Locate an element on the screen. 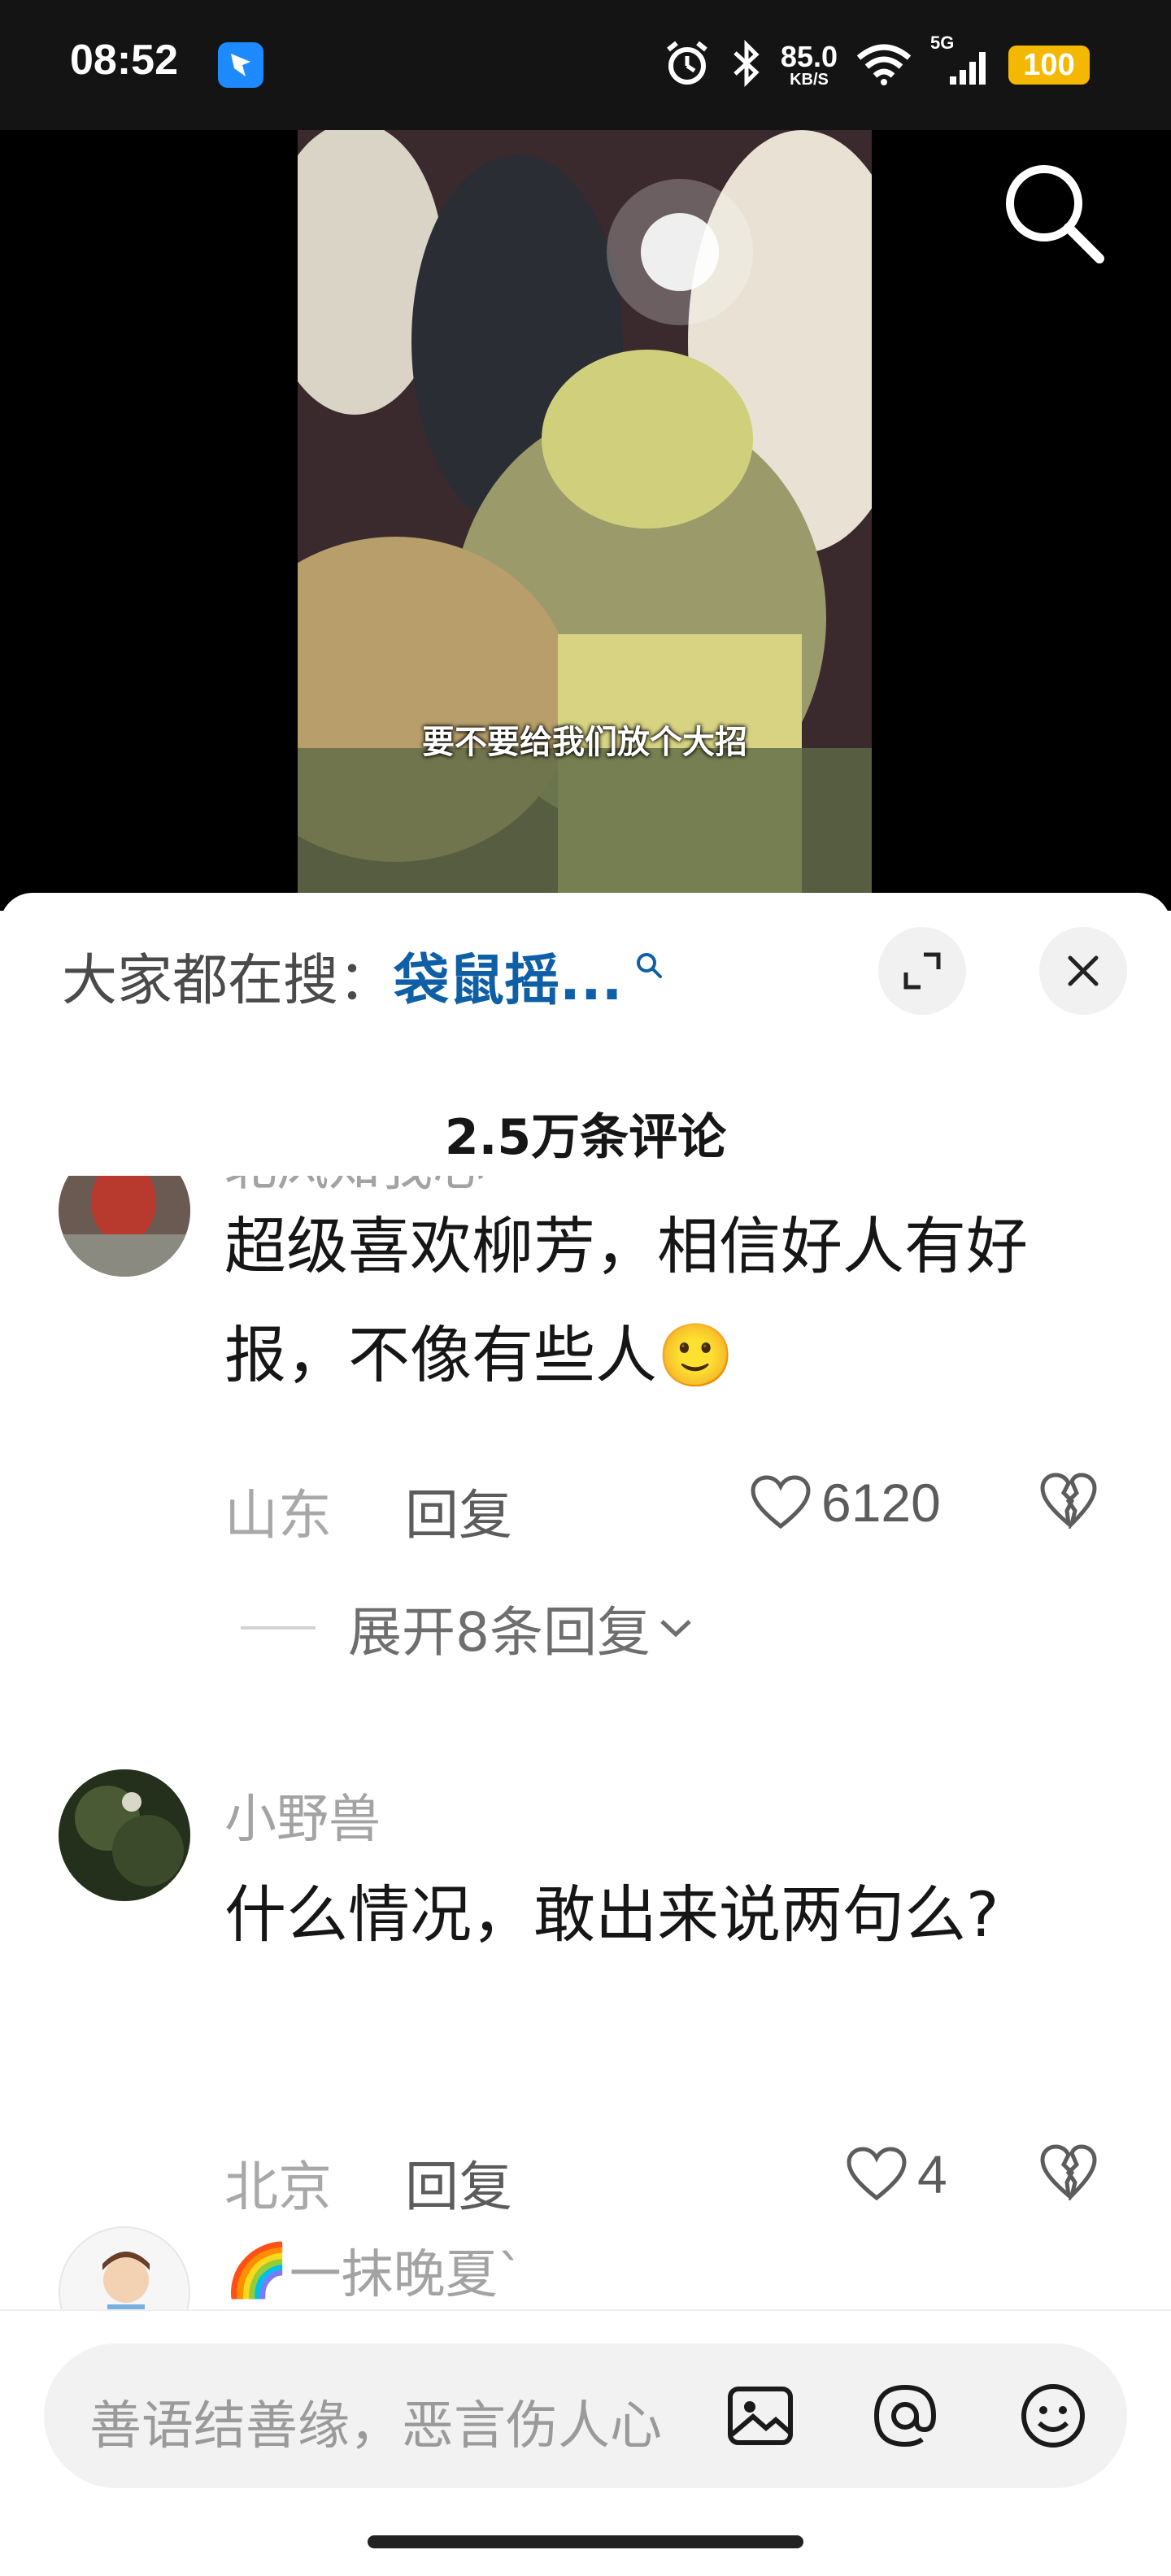 Image resolution: width=1171 pixels, height=2576 pixels. comment-input: 善语结善缘，恶言伤人心 is located at coordinates (585, 2416).